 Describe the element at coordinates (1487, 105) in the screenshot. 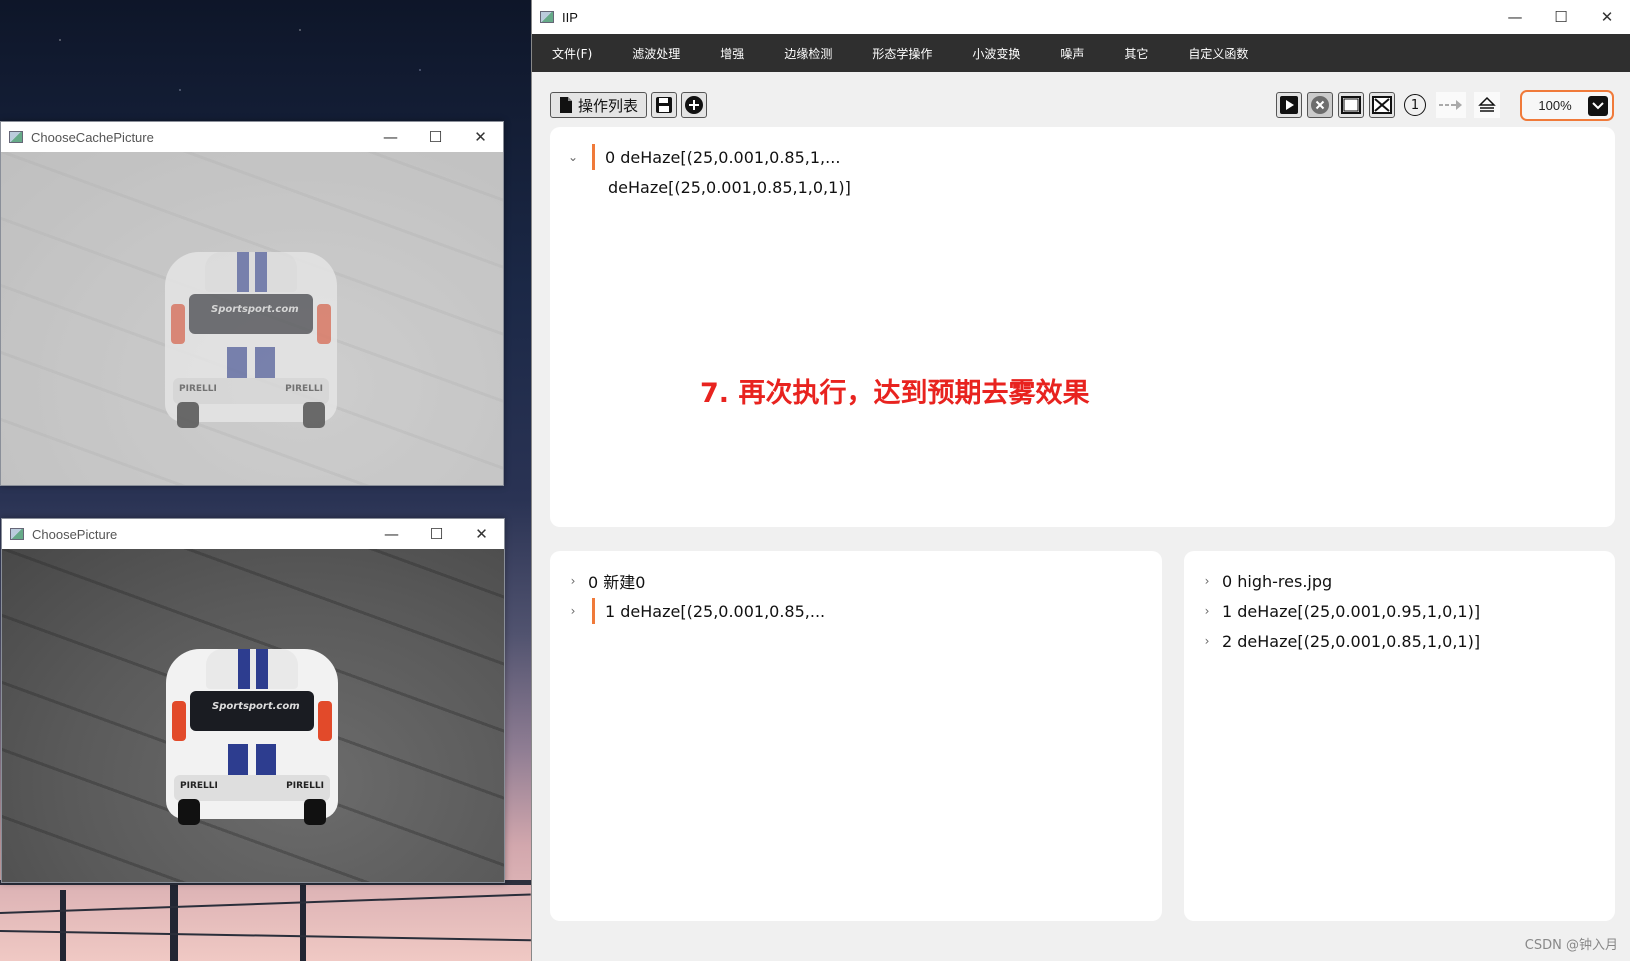

I see `eject-icon` at that location.